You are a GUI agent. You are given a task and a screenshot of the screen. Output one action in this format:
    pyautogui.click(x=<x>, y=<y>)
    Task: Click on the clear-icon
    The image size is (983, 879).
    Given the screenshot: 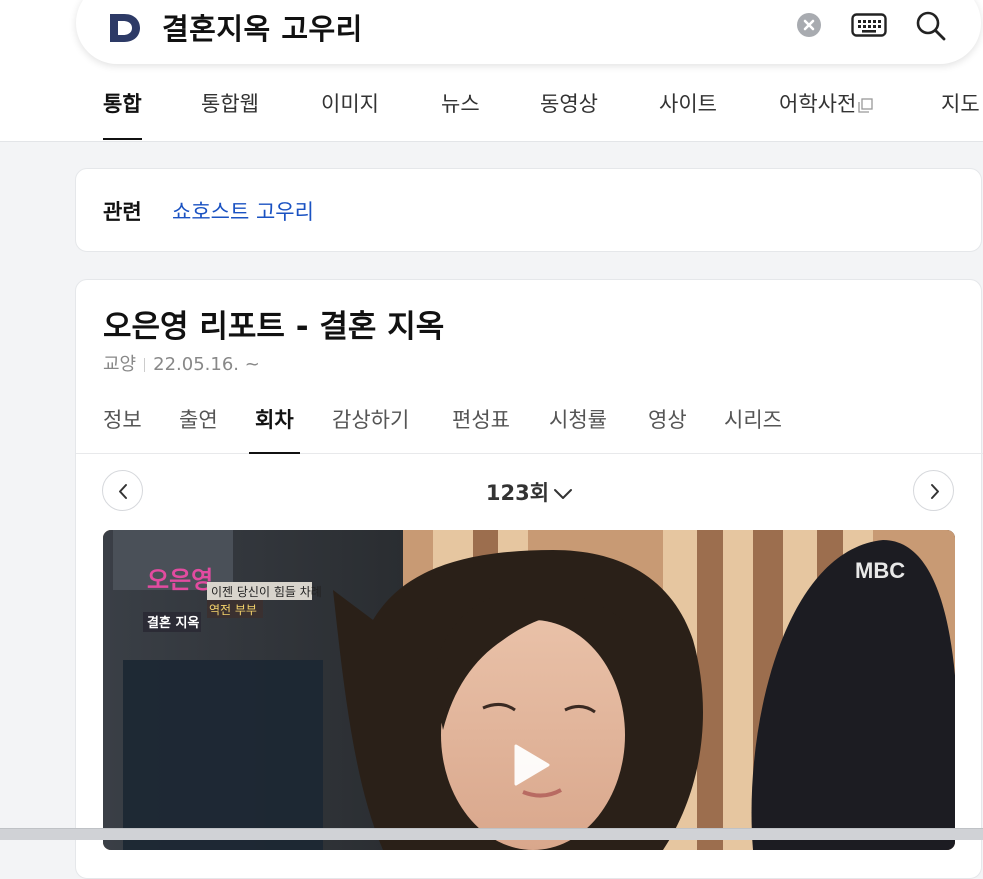 What is the action you would take?
    pyautogui.click(x=809, y=25)
    